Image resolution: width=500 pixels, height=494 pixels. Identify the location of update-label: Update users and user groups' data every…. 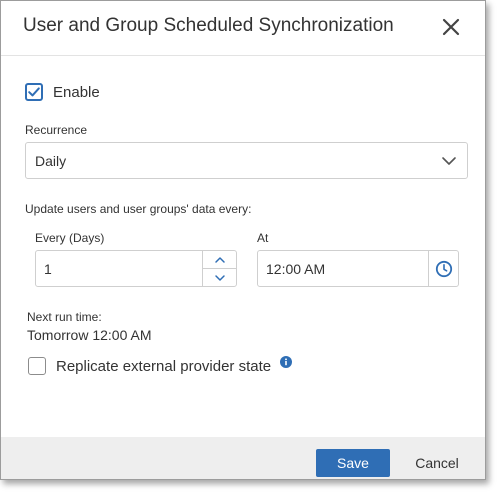
(138, 209).